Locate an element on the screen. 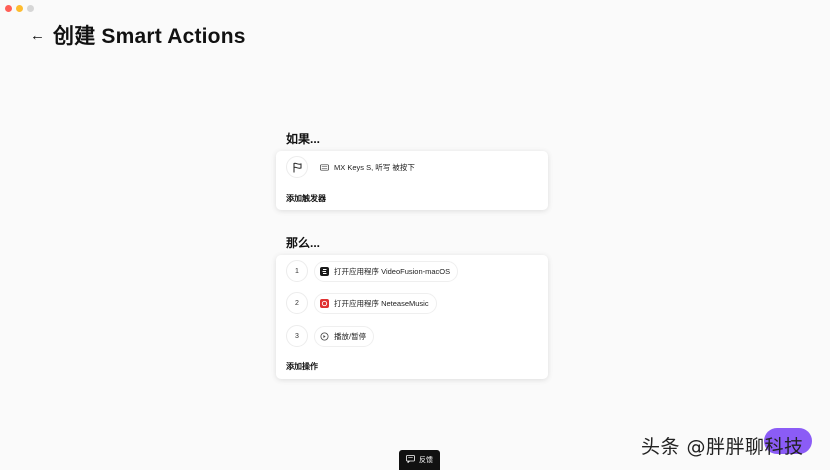 Image resolution: width=830 pixels, height=470 pixels. zoom-window-button is located at coordinates (30, 8).